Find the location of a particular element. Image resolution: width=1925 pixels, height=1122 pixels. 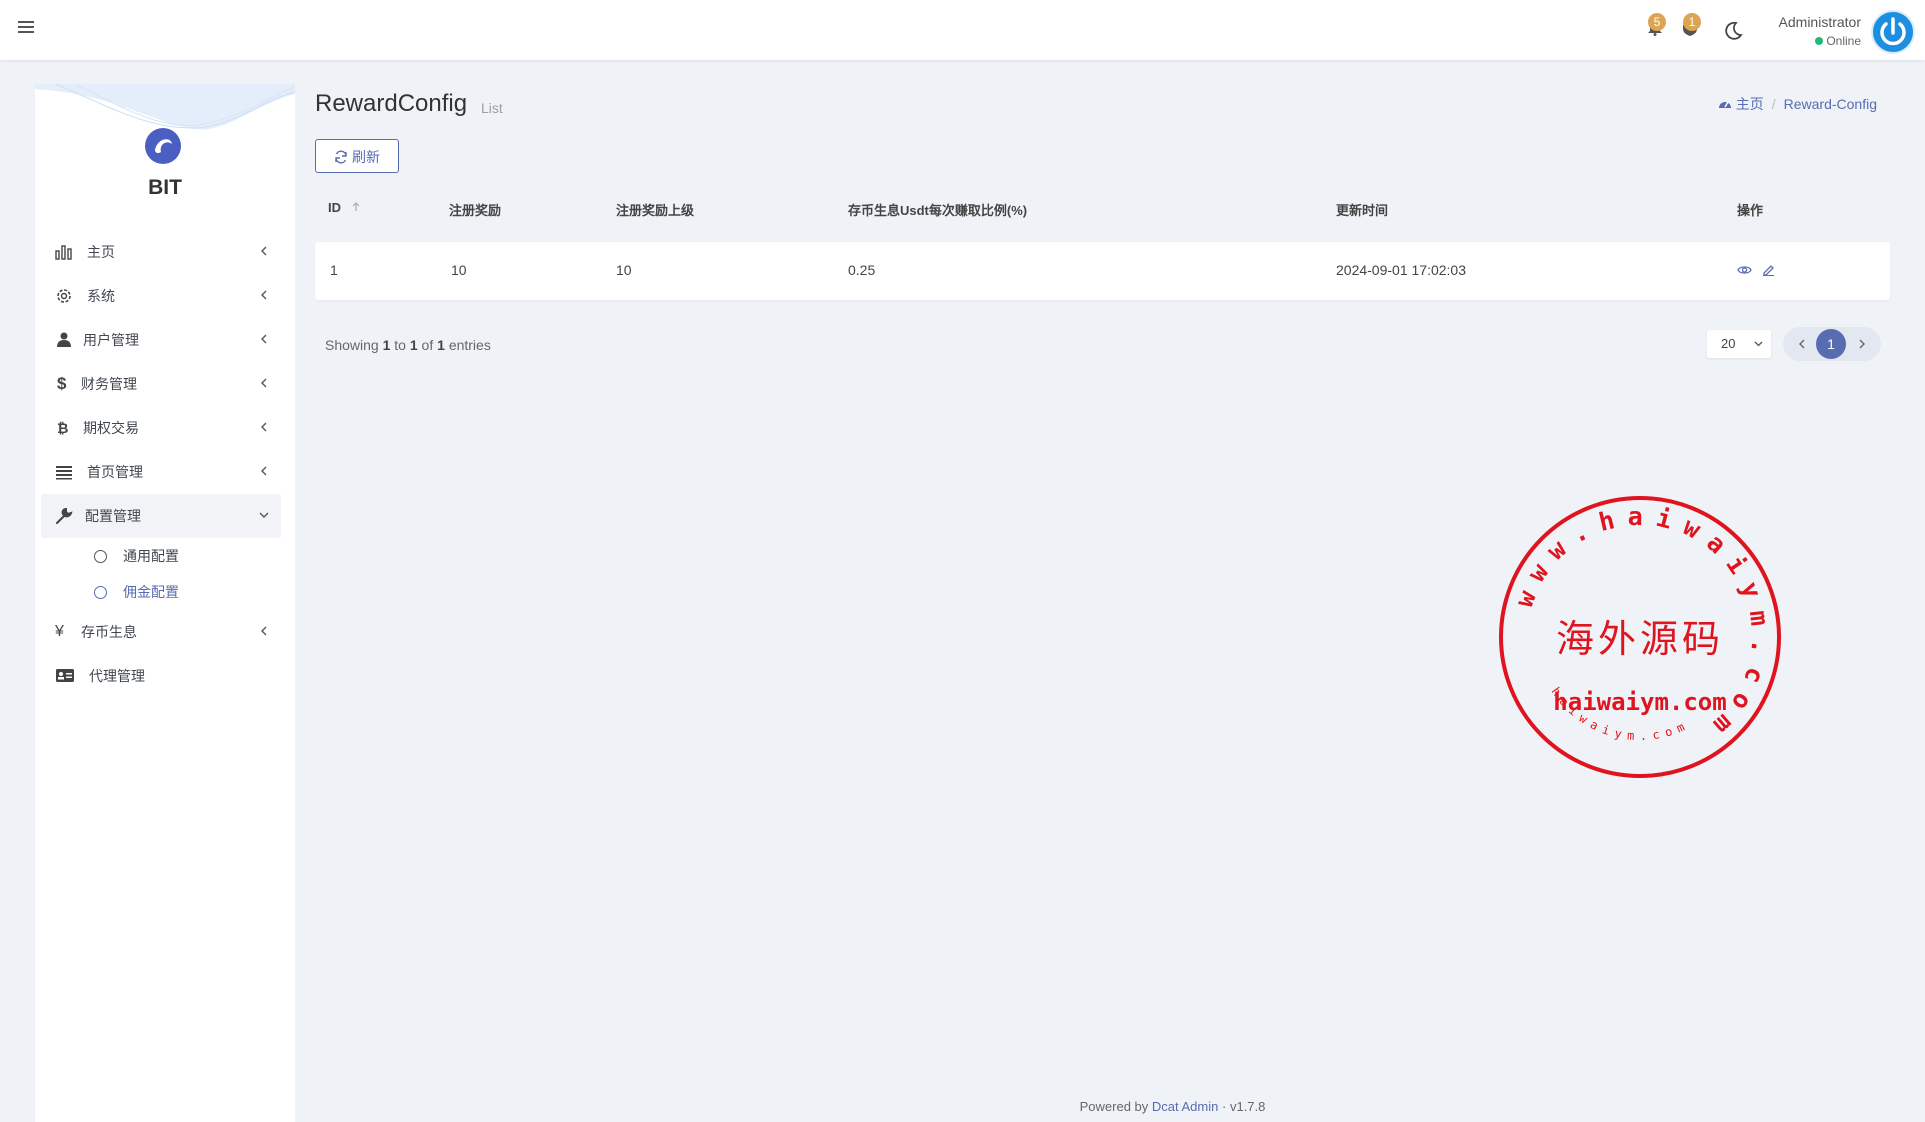

column-header-actions: 操作 is located at coordinates (1750, 210).